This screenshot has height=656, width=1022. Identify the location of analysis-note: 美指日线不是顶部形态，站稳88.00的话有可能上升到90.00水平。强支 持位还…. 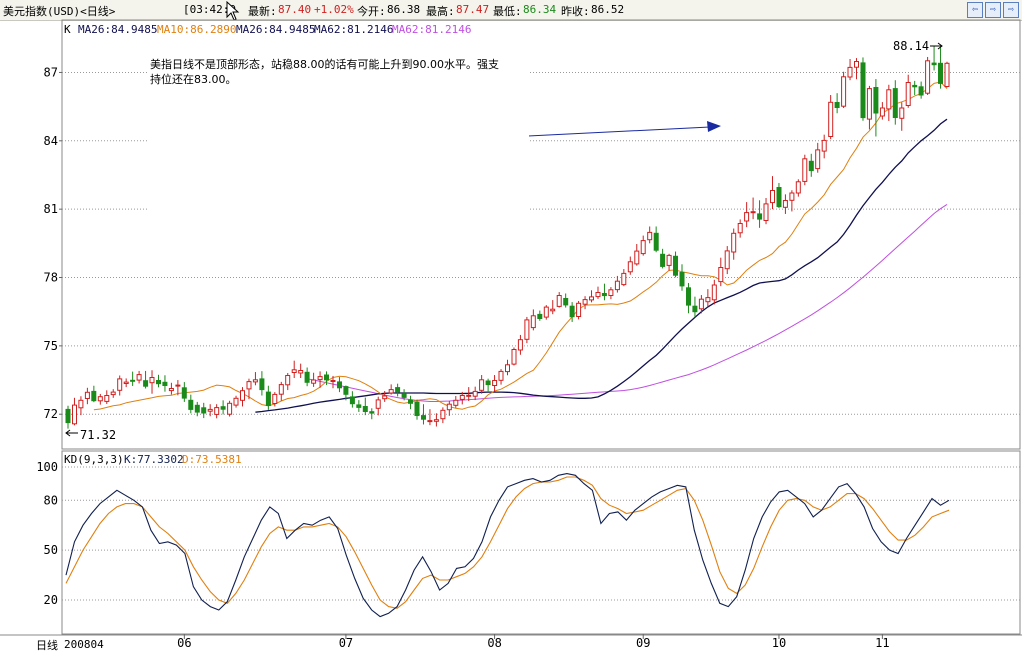
(338, 146).